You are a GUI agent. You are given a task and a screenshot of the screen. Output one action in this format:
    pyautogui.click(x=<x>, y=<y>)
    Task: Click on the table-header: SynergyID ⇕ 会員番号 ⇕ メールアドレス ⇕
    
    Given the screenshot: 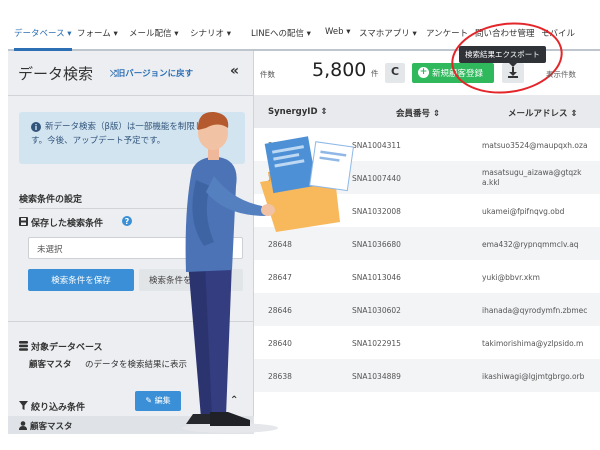 What is the action you would take?
    pyautogui.click(x=427, y=111)
    